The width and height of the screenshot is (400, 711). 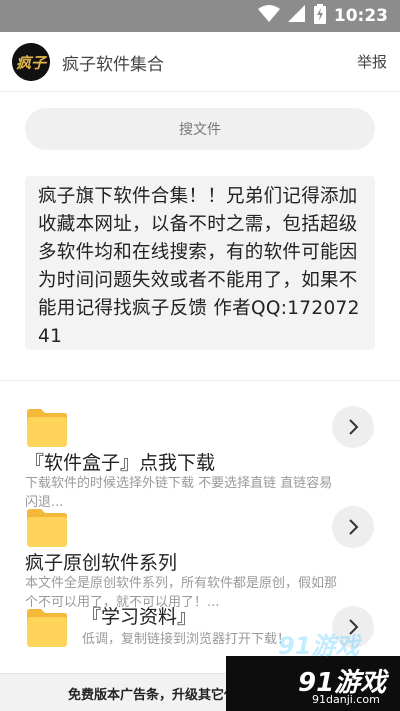 What do you see at coordinates (120, 463) in the screenshot?
I see `item-title: 『软件盒子』点我下载` at bounding box center [120, 463].